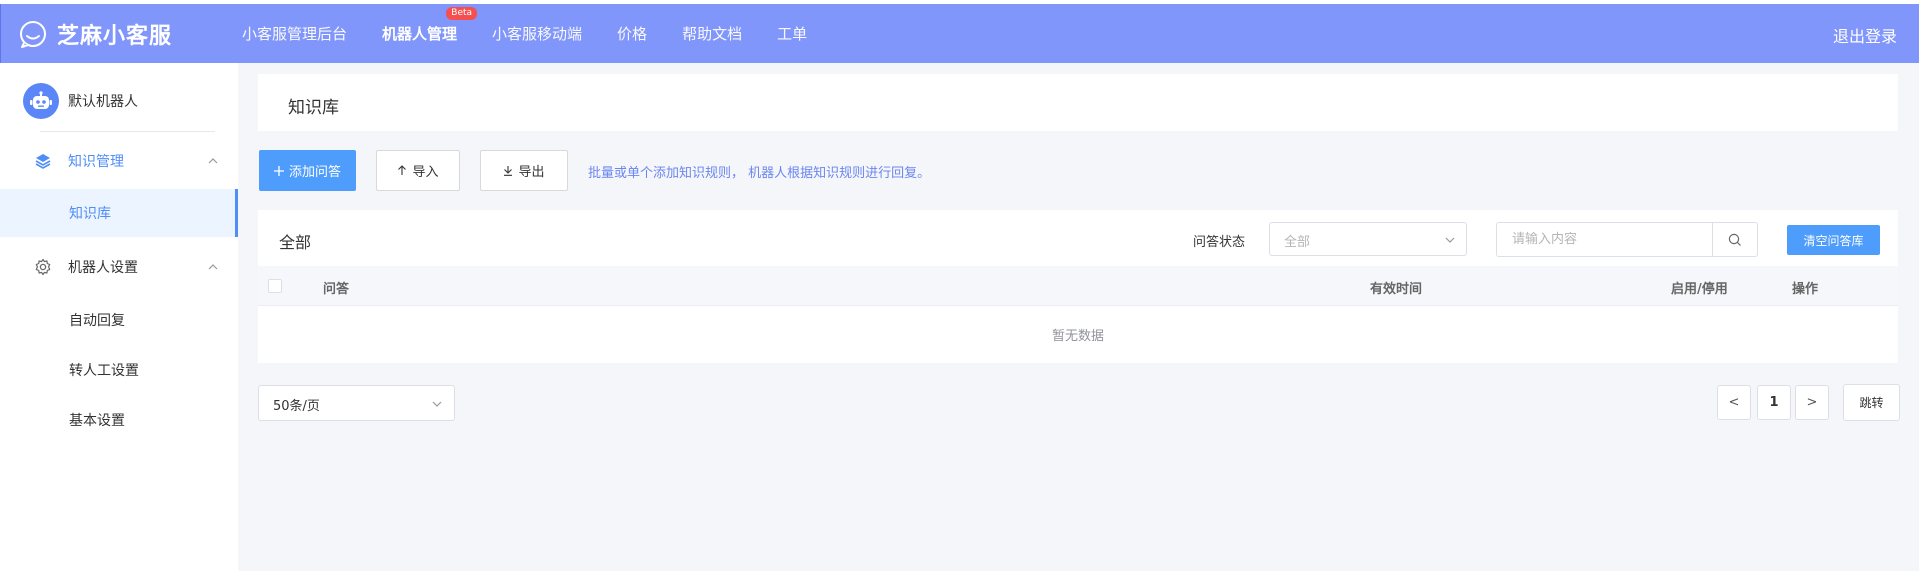 Image resolution: width=1919 pixels, height=571 pixels. Describe the element at coordinates (1396, 289) in the screenshot. I see `column-valid-time: 有效时间` at that location.